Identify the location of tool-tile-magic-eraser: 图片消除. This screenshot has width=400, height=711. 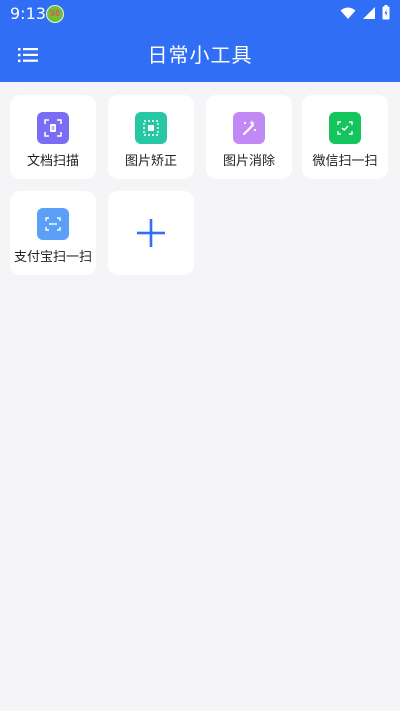
(249, 137).